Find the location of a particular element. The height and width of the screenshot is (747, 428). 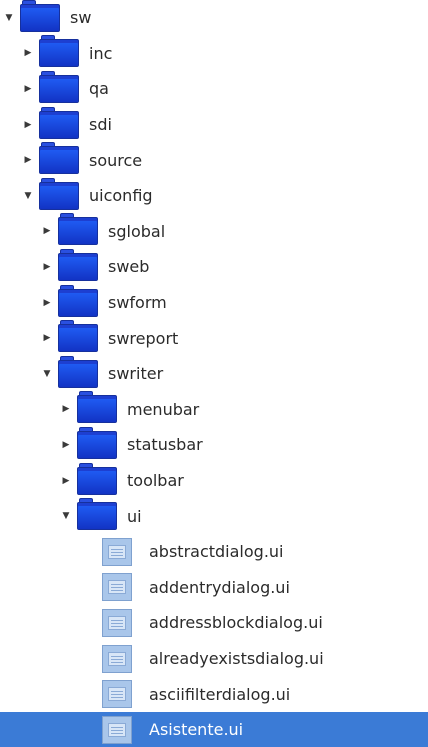

tree-item-label: ui is located at coordinates (134, 516).